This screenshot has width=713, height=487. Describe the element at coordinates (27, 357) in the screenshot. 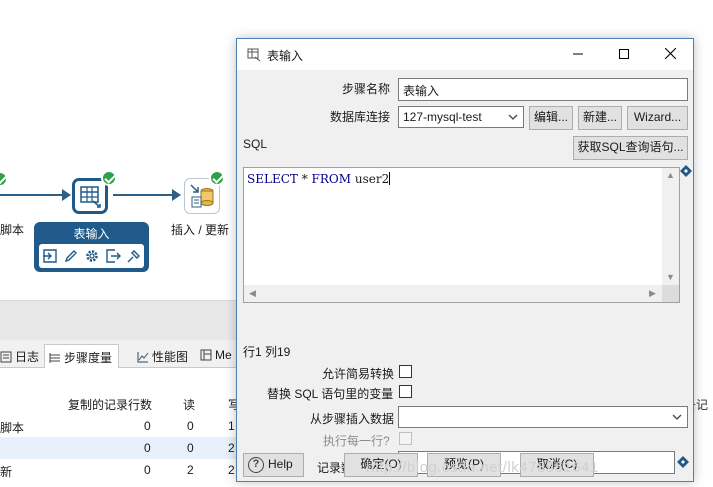

I see `tab-log-label: 日志` at that location.